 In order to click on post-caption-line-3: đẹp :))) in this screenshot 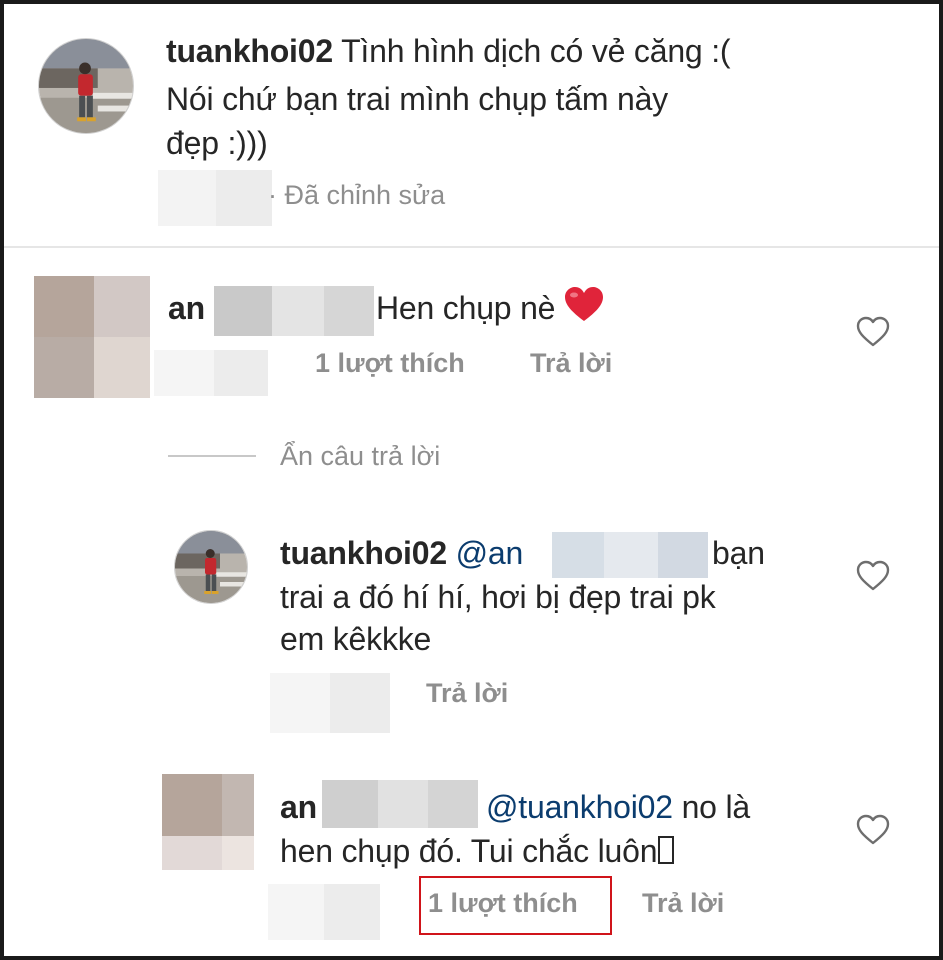, I will do `click(217, 143)`.